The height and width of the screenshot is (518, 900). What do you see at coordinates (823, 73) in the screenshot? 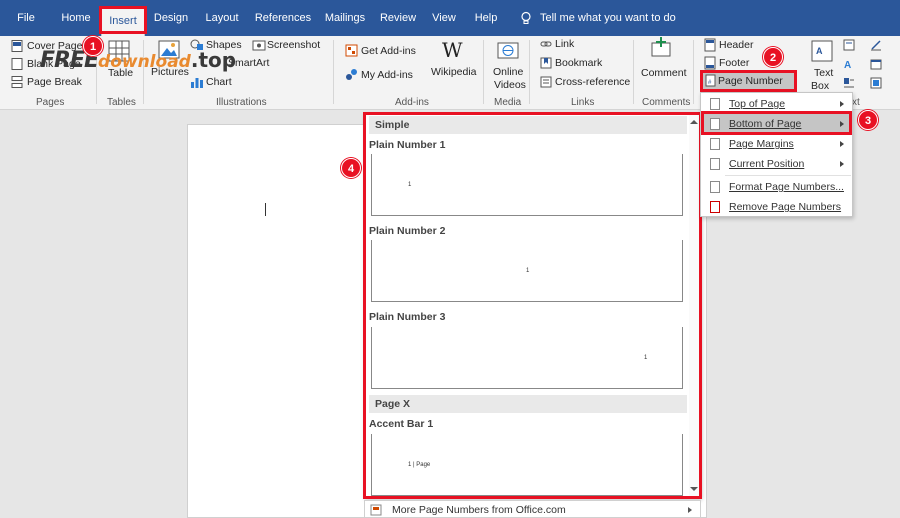
I see `text-box-button-line1: Text` at bounding box center [823, 73].